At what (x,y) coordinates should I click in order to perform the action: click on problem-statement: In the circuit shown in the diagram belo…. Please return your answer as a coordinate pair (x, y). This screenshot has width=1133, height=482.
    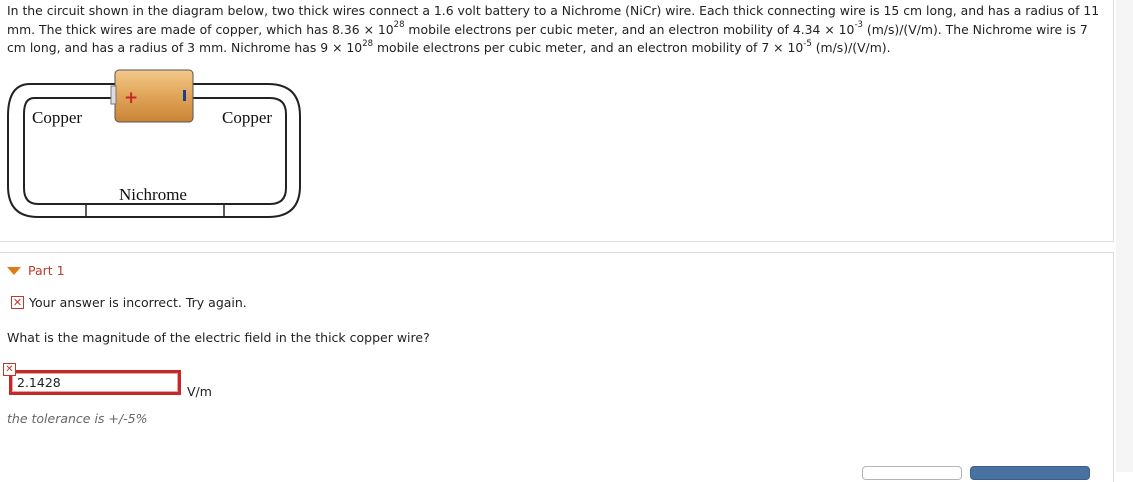
    Looking at the image, I should click on (553, 29).